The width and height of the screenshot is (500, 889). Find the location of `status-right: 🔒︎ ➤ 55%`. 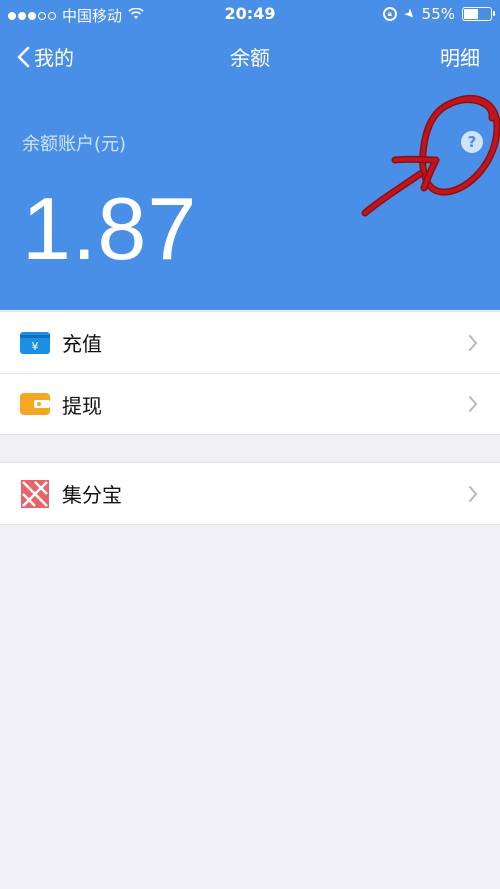

status-right: 🔒︎ ➤ 55% is located at coordinates (438, 14).